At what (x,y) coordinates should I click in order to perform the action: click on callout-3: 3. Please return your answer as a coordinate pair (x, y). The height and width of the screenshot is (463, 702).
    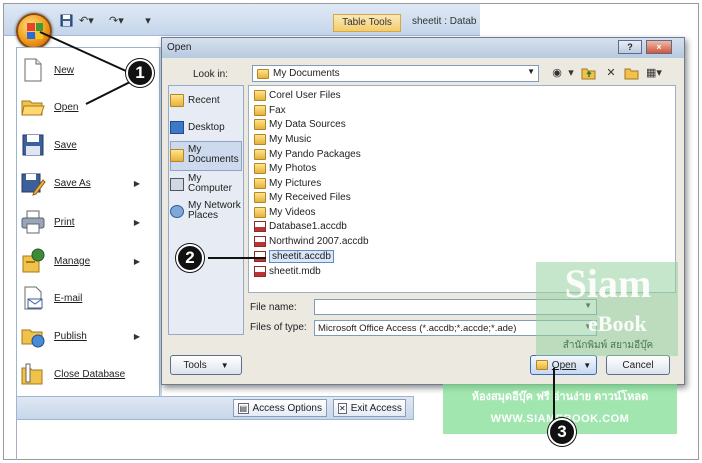
    Looking at the image, I should click on (562, 432).